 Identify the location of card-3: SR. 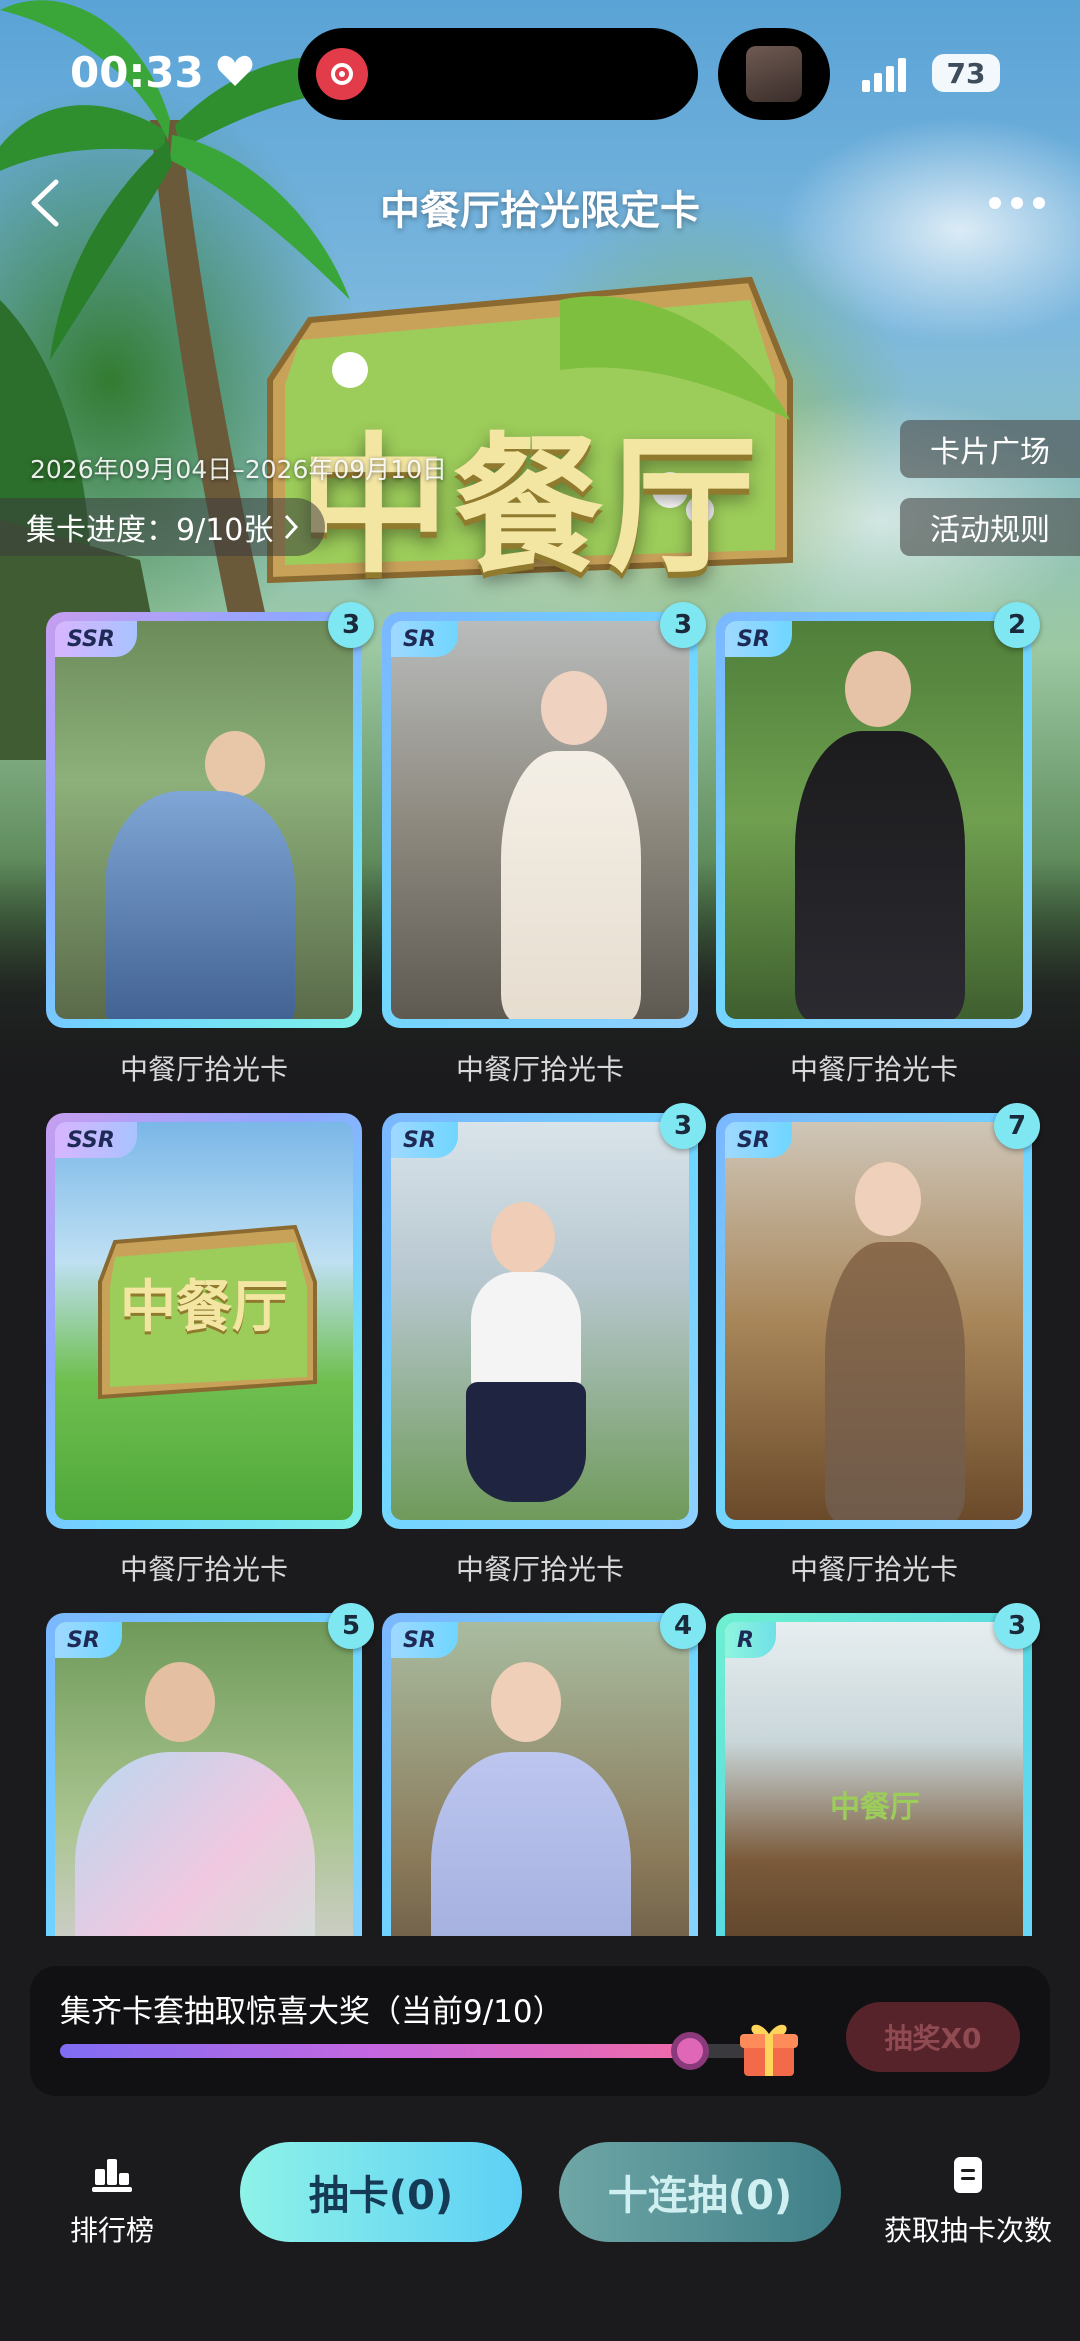
(874, 820).